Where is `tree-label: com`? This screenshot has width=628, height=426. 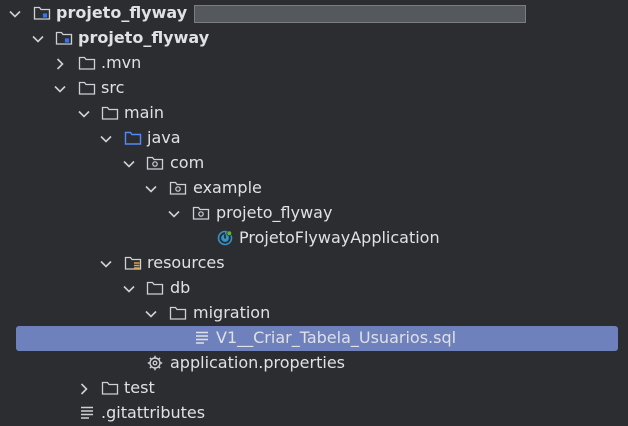 tree-label: com is located at coordinates (187, 162).